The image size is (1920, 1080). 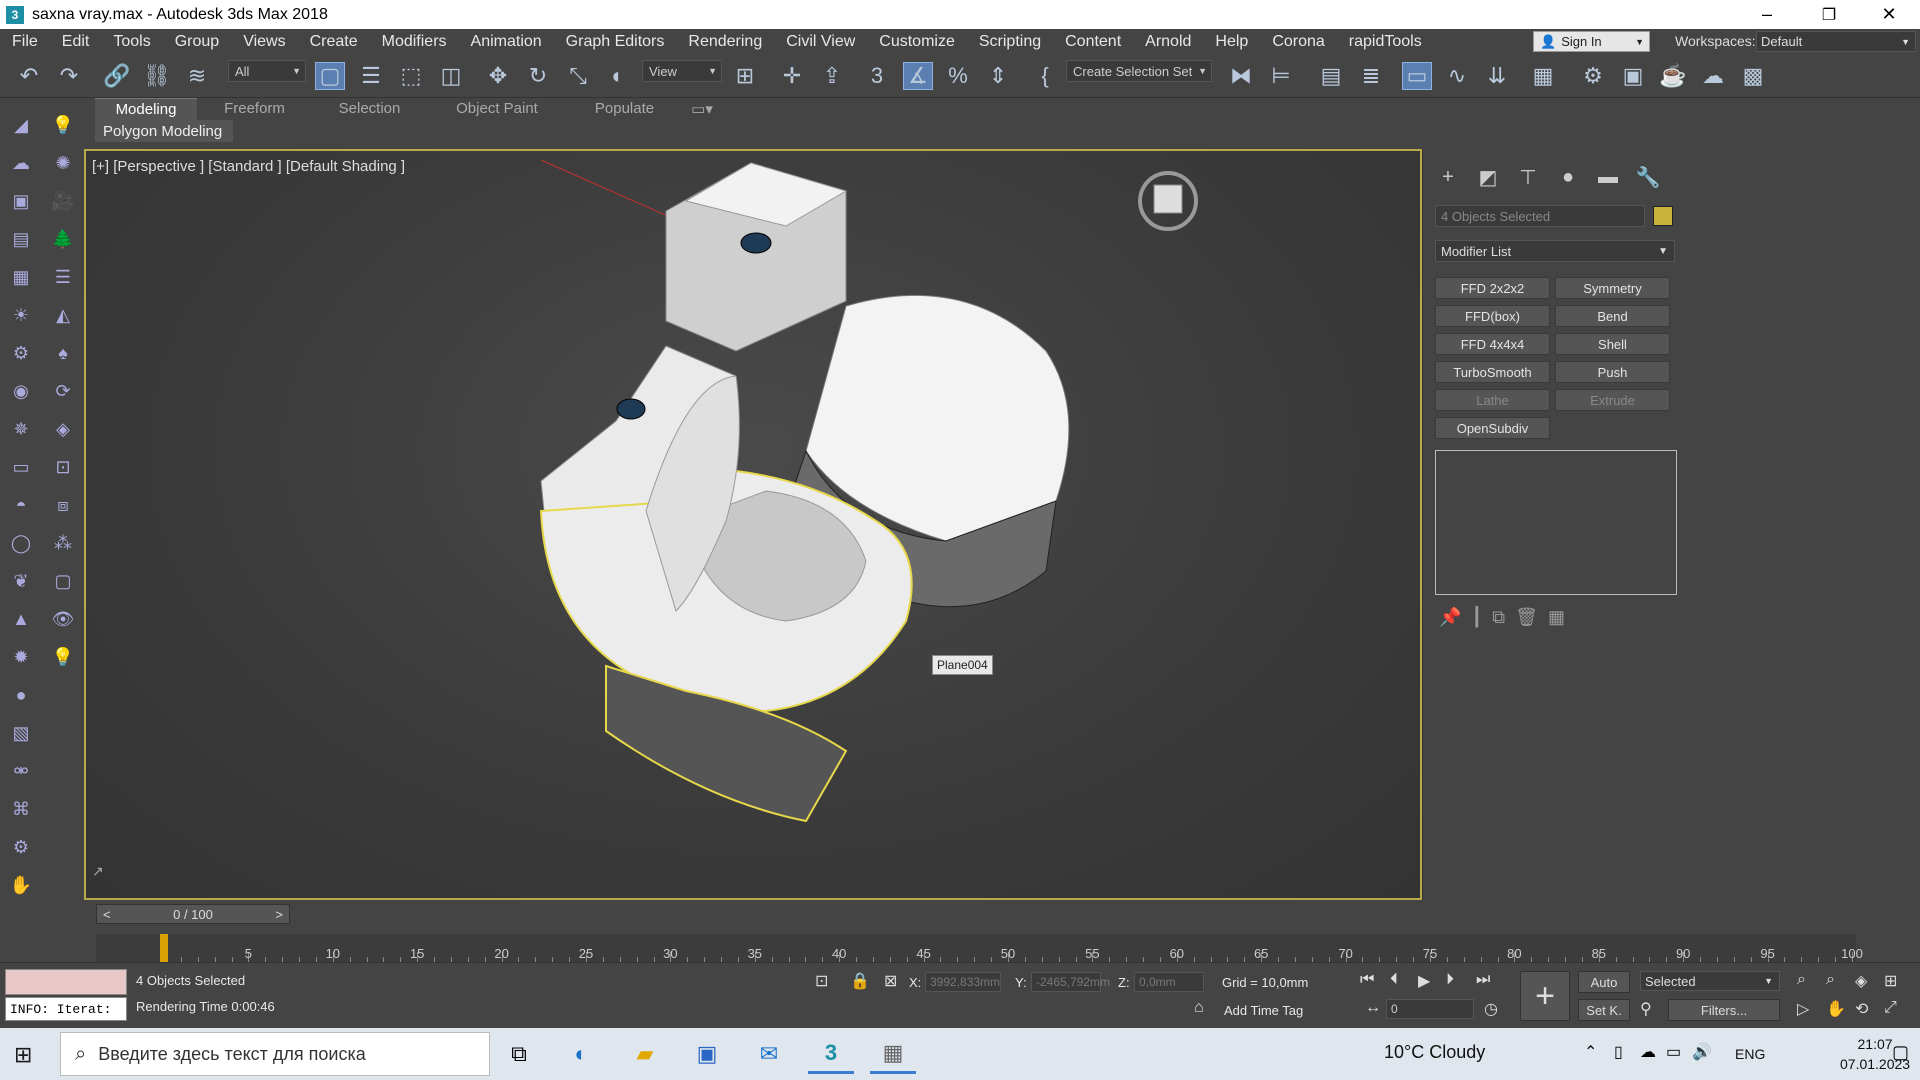 I want to click on plane-icon: ▭, so click(x=21, y=467).